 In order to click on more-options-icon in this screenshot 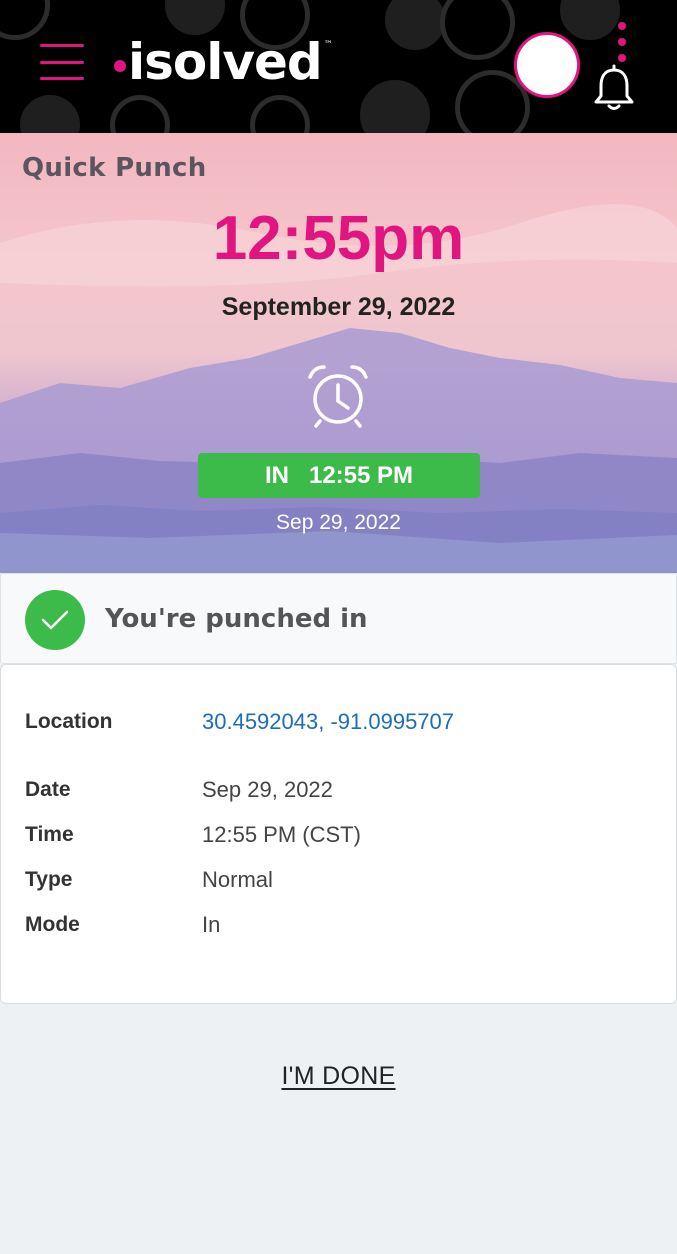, I will do `click(622, 42)`.